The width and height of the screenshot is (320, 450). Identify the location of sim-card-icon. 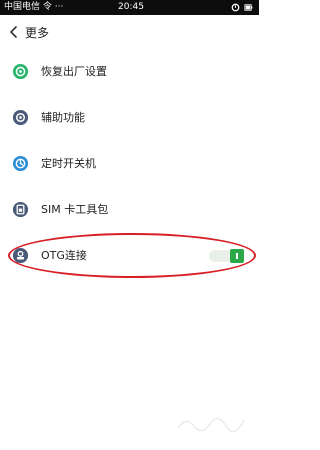
(20, 209).